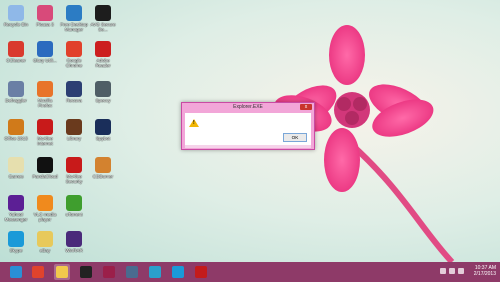 The image size is (500, 282). I want to click on clock: 10:37 AM 2/17/2013, so click(485, 271).